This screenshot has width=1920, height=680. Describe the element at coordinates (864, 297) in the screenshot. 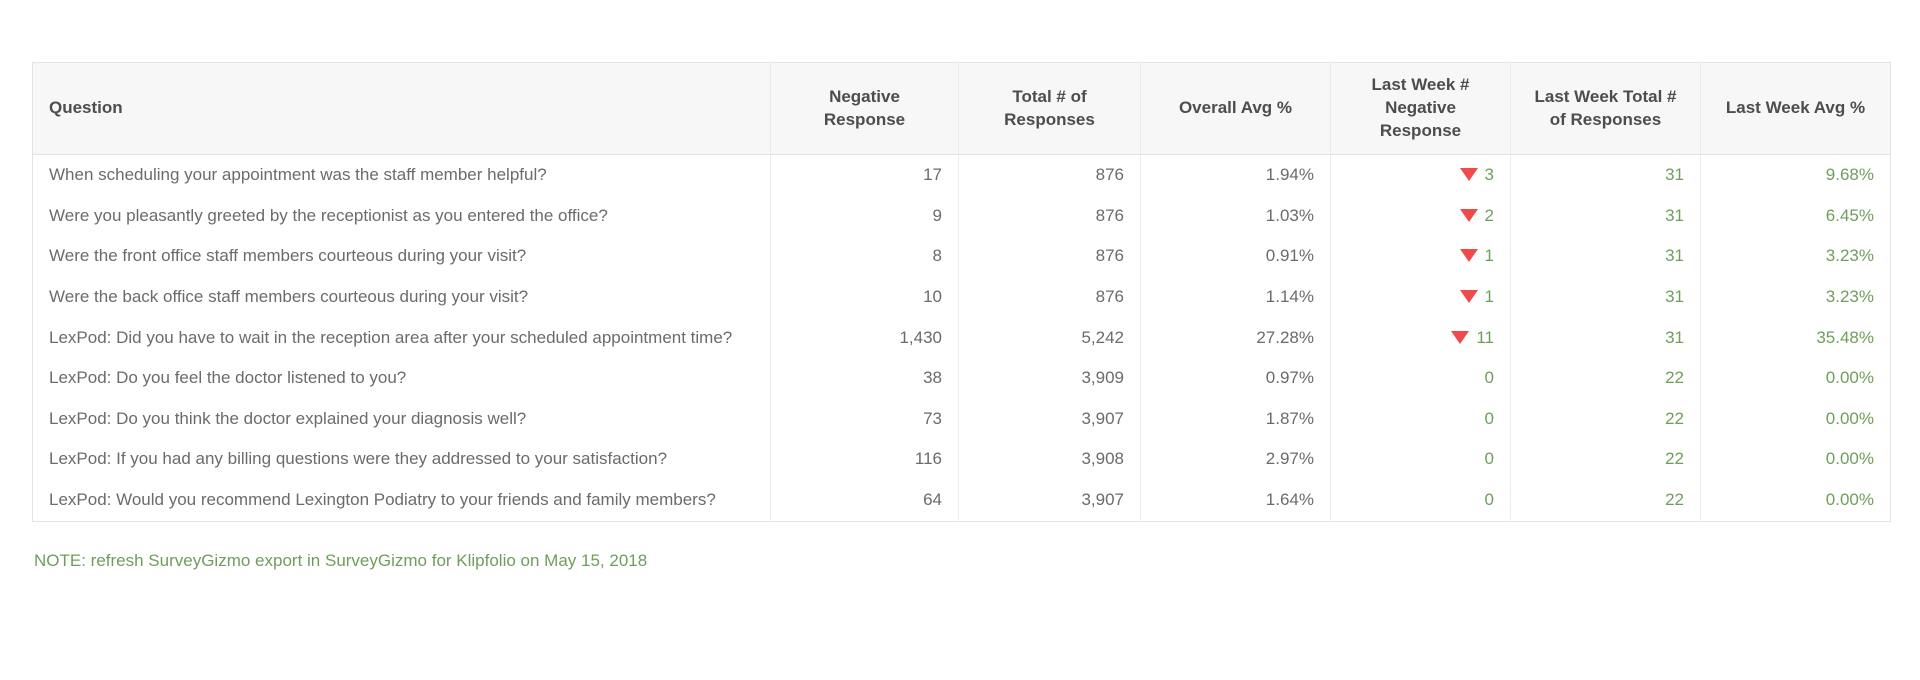

I see `cell-neg: 10` at that location.